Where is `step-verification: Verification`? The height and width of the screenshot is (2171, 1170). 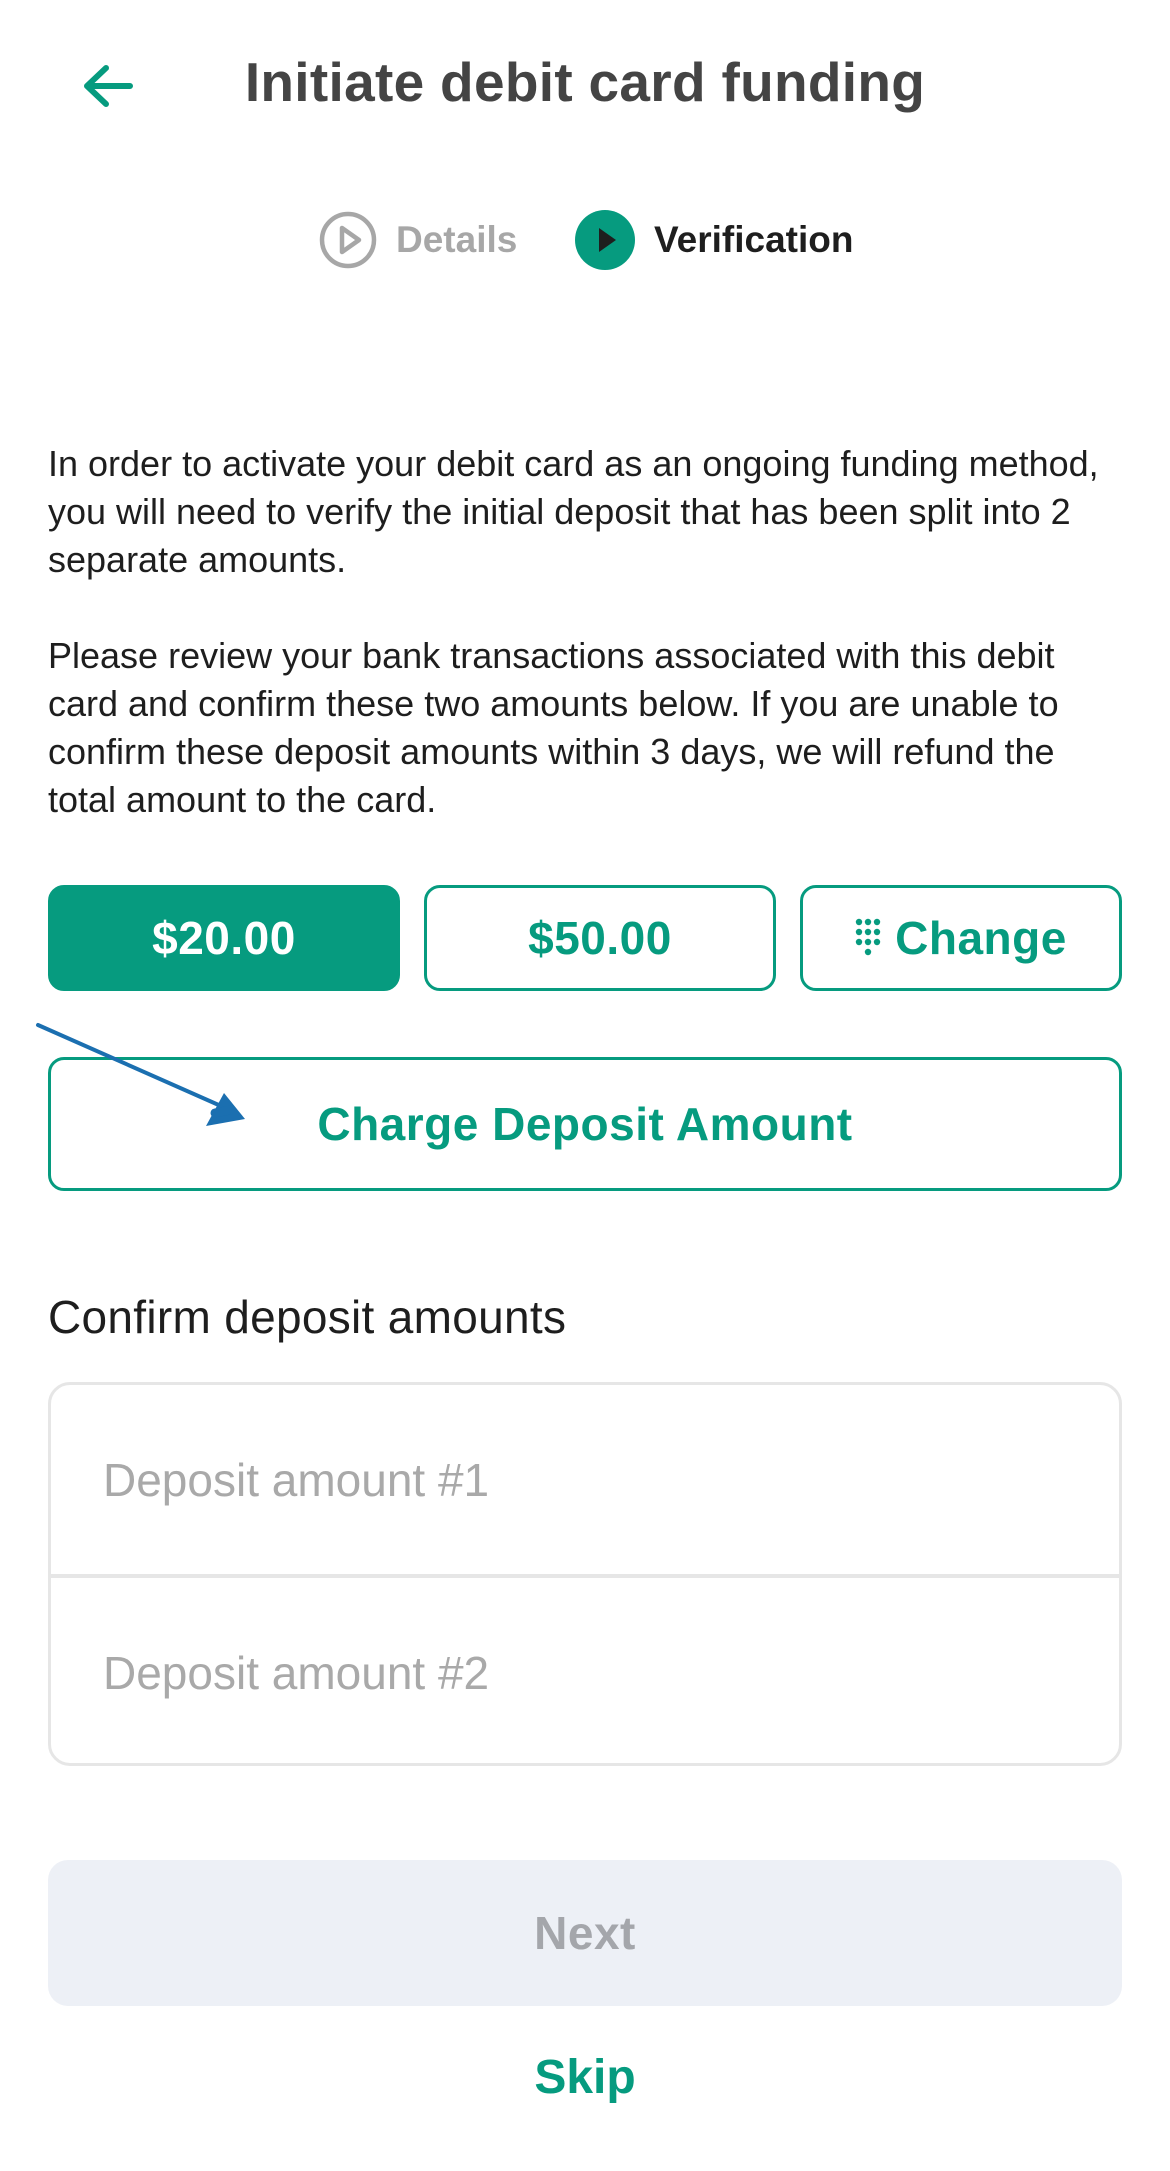 step-verification: Verification is located at coordinates (713, 240).